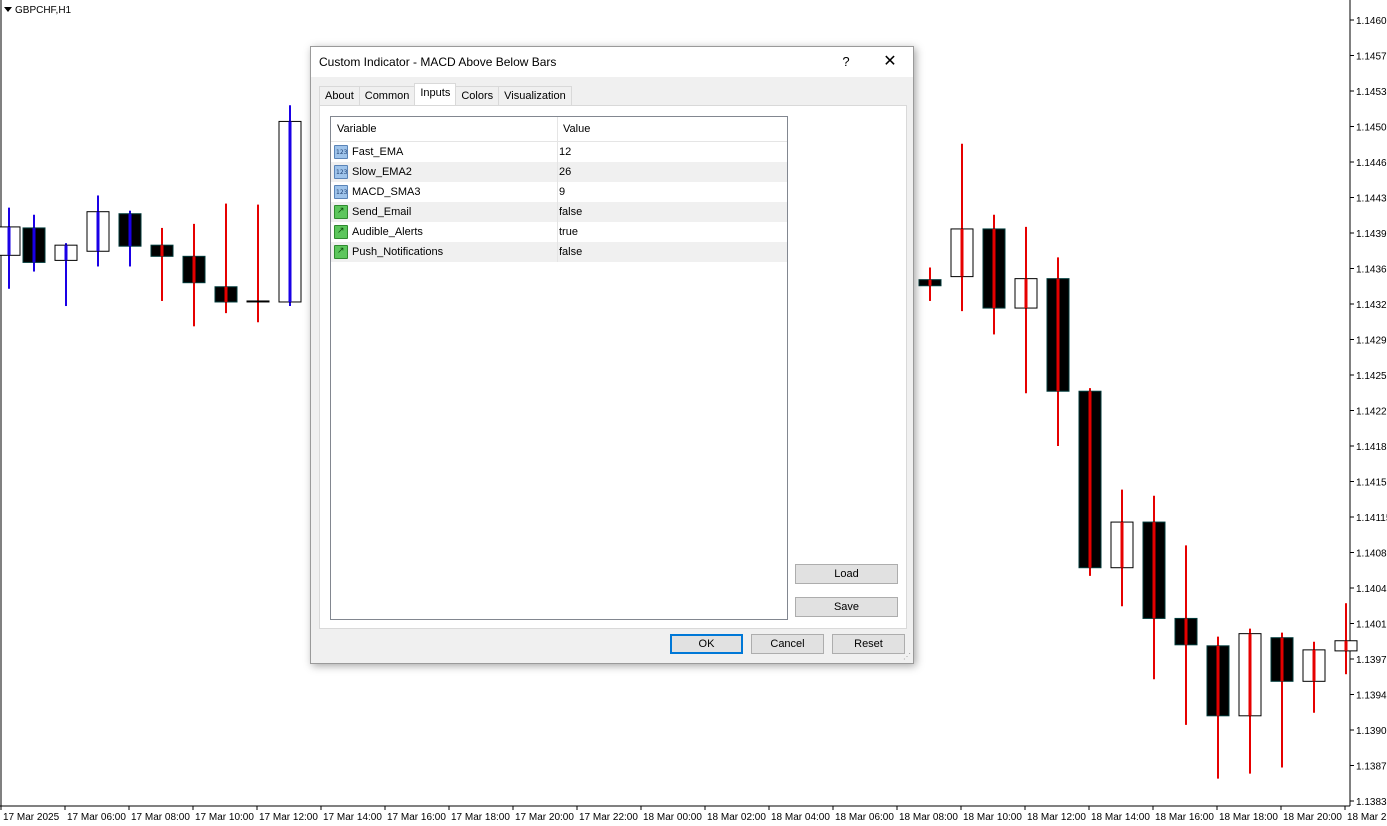 This screenshot has height=826, width=1387. I want to click on price-tick-label: 1.14430, so click(1371, 199).